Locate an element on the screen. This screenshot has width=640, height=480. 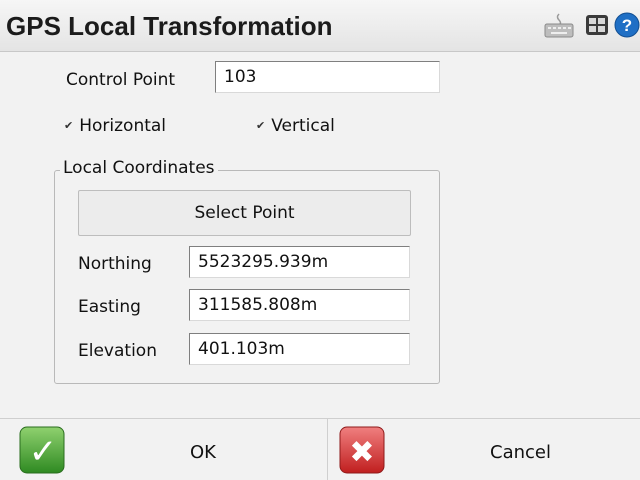
vertical-label: Vertical is located at coordinates (303, 126).